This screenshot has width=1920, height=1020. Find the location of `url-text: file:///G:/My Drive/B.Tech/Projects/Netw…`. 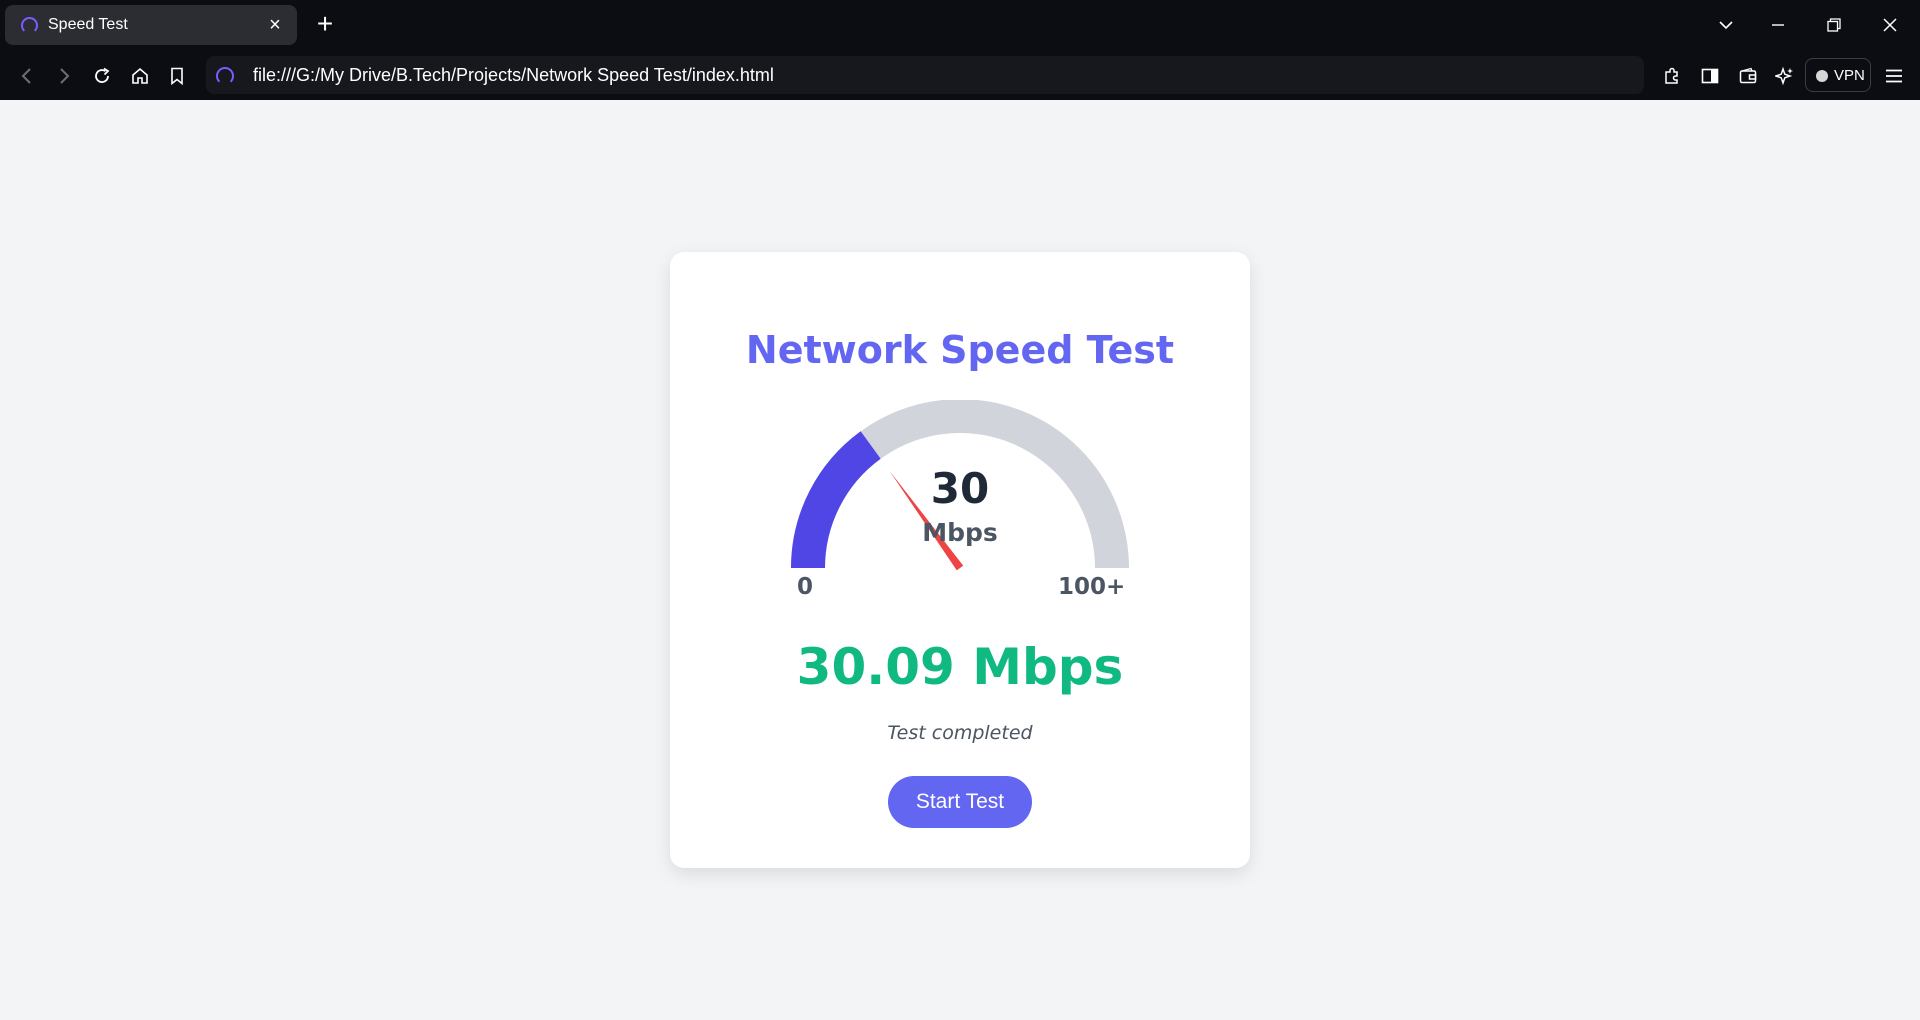

url-text: file:///G:/My Drive/B.Tech/Projects/Netw… is located at coordinates (513, 75).